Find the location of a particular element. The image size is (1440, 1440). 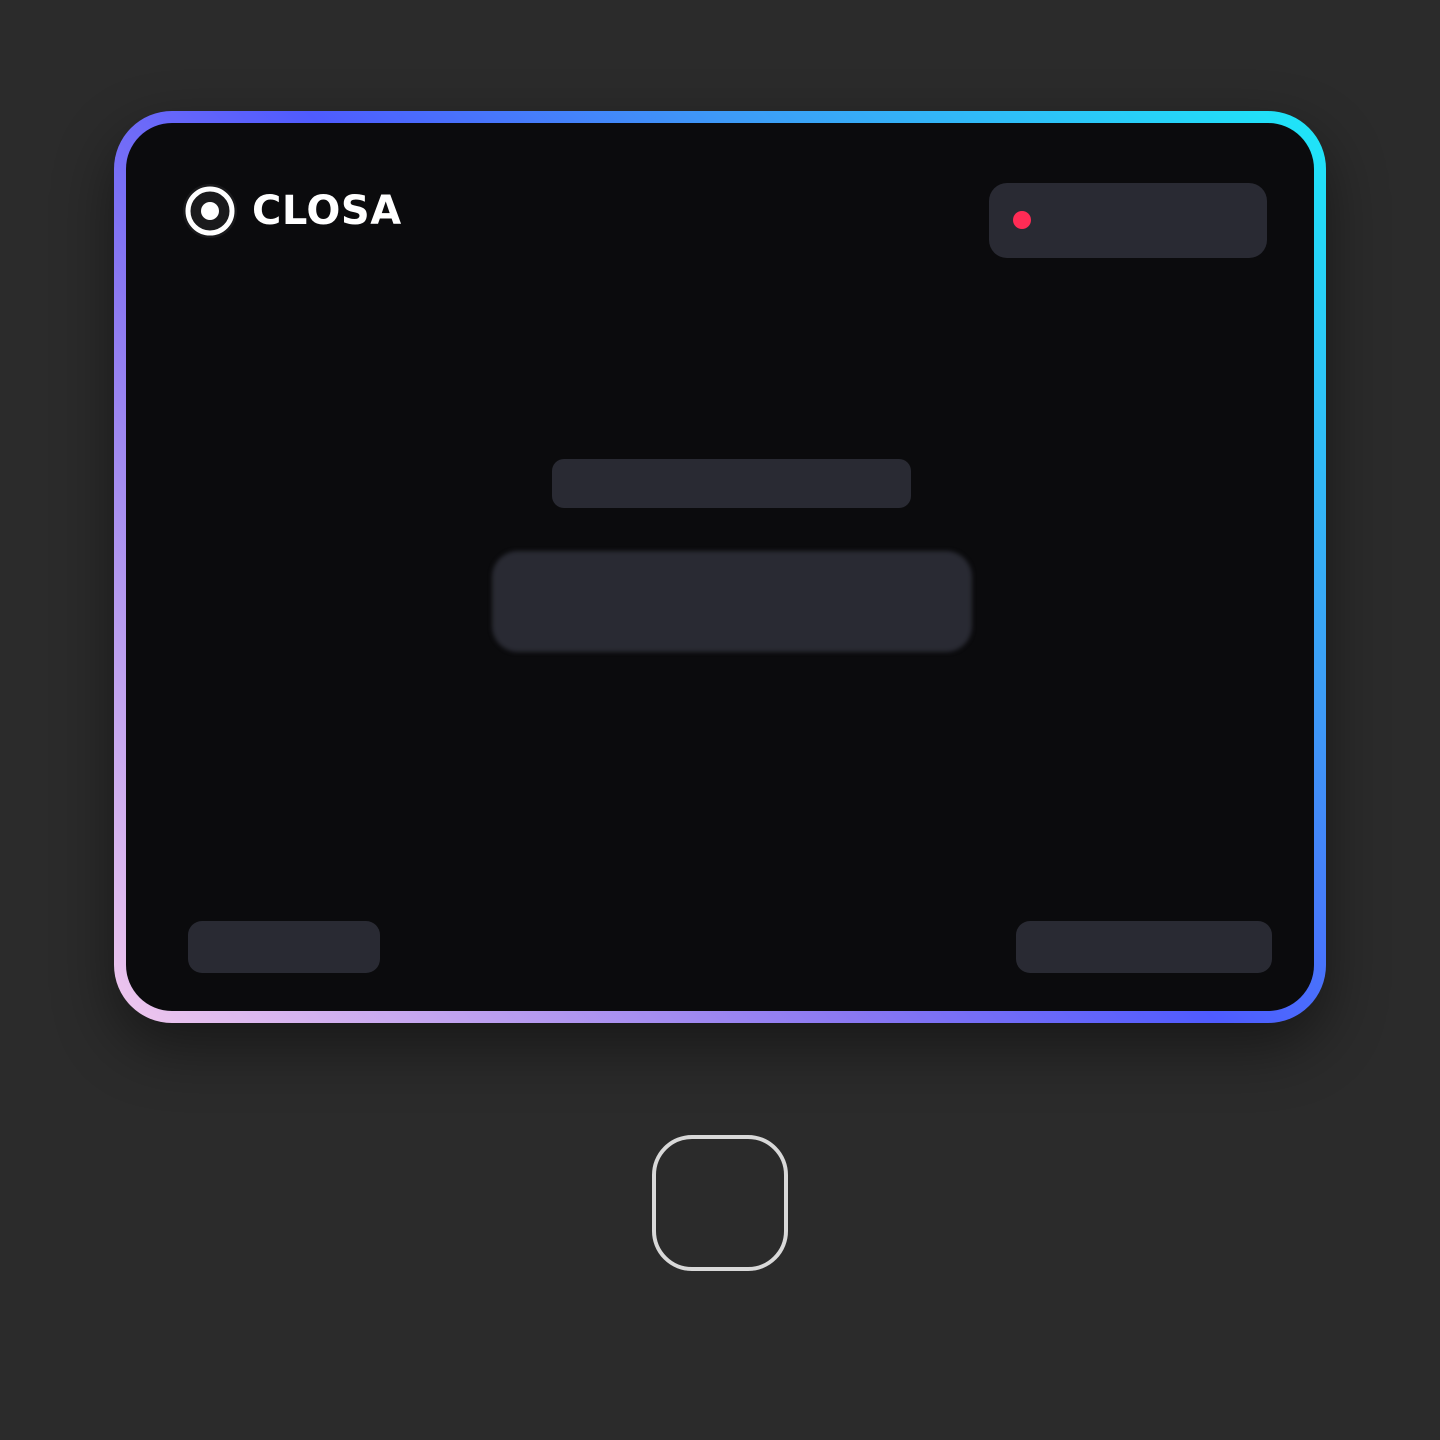

home-button is located at coordinates (720, 1203).